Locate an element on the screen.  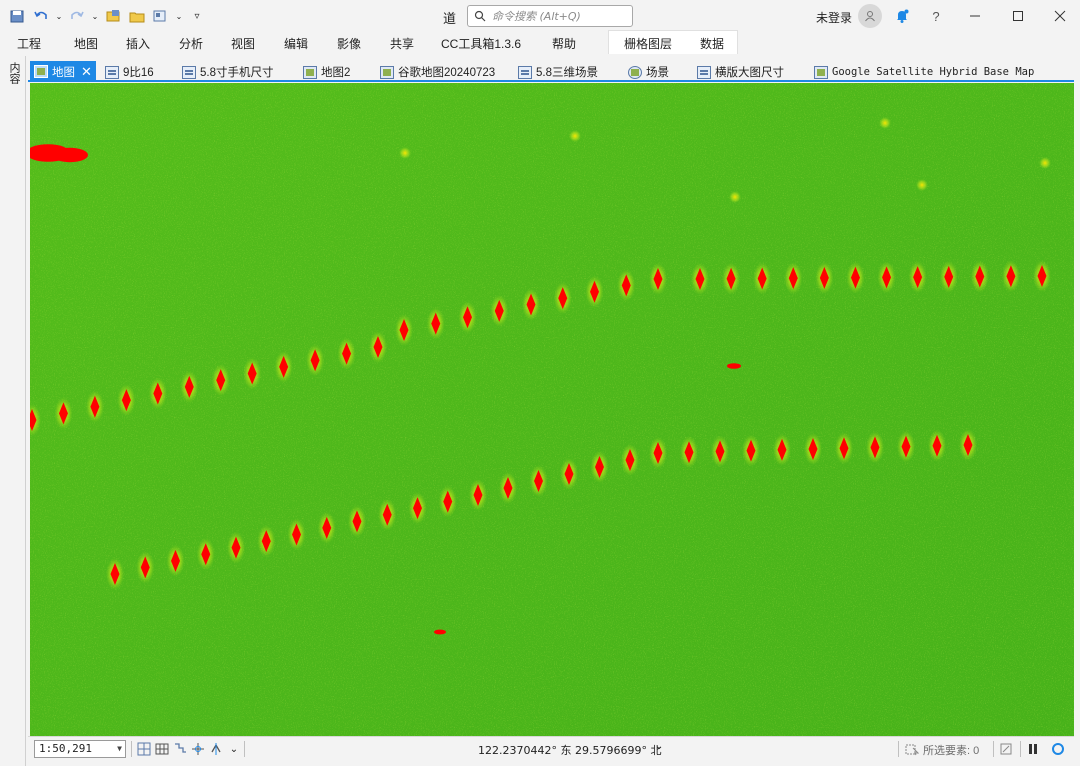
layout-options-icon is located at coordinates (161, 16).